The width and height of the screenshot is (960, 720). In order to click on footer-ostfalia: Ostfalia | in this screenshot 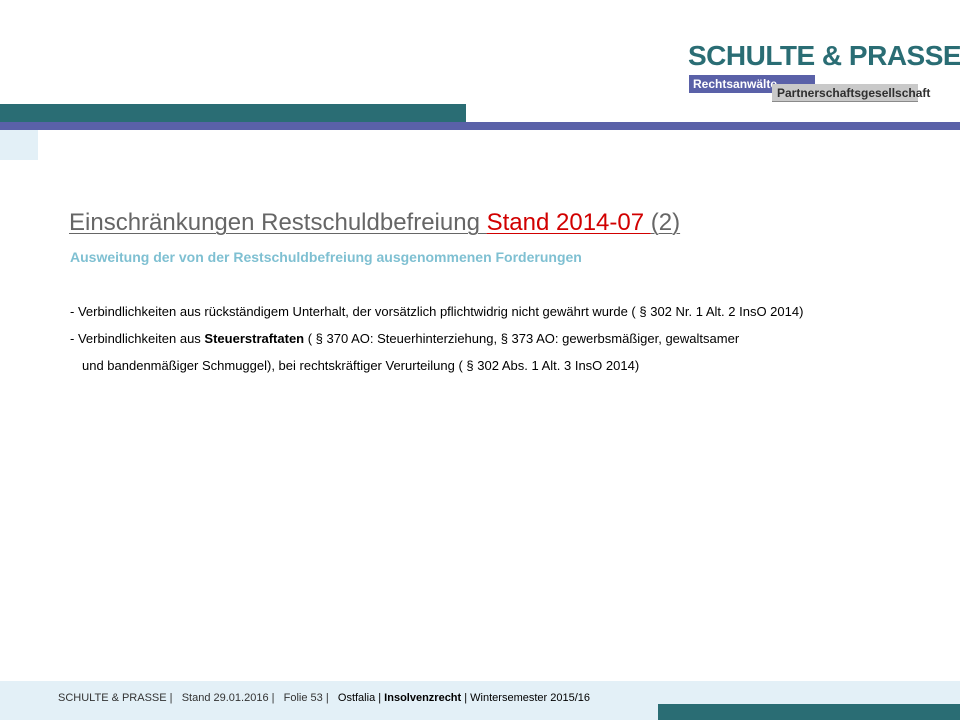, I will do `click(359, 698)`.